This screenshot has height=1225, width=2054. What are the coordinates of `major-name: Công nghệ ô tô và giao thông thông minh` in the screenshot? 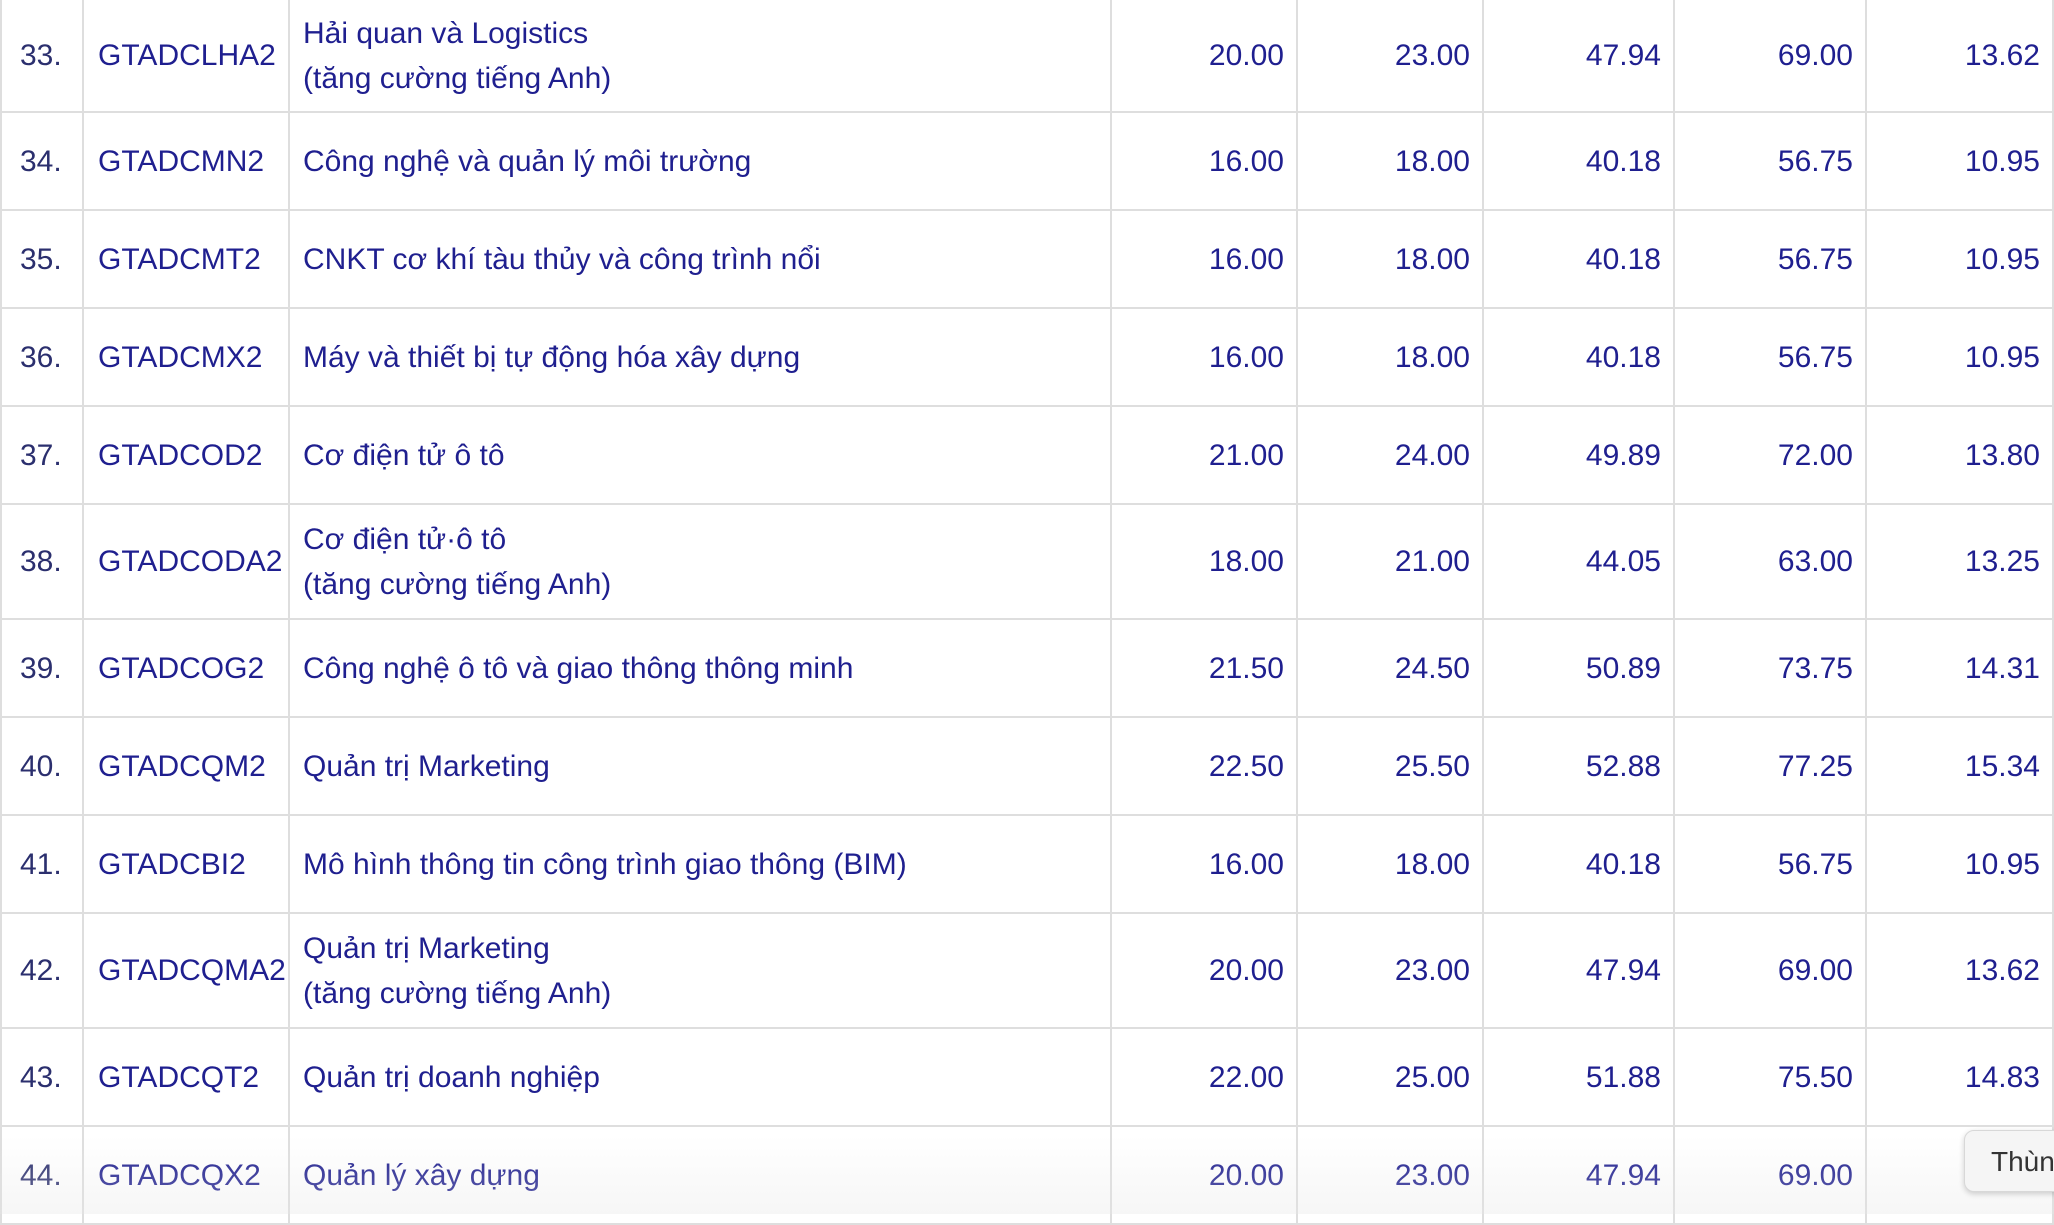 It's located at (700, 668).